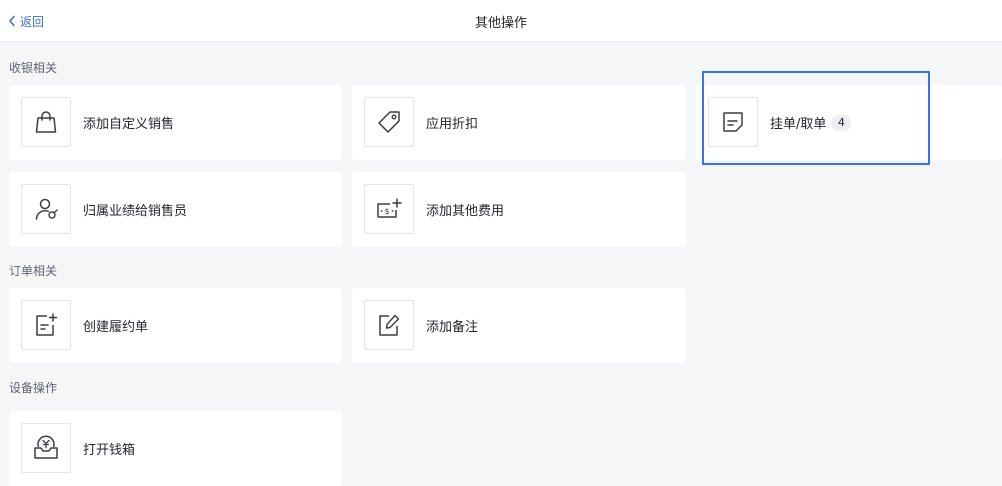  I want to click on cash-plus-icon: $, so click(389, 208).